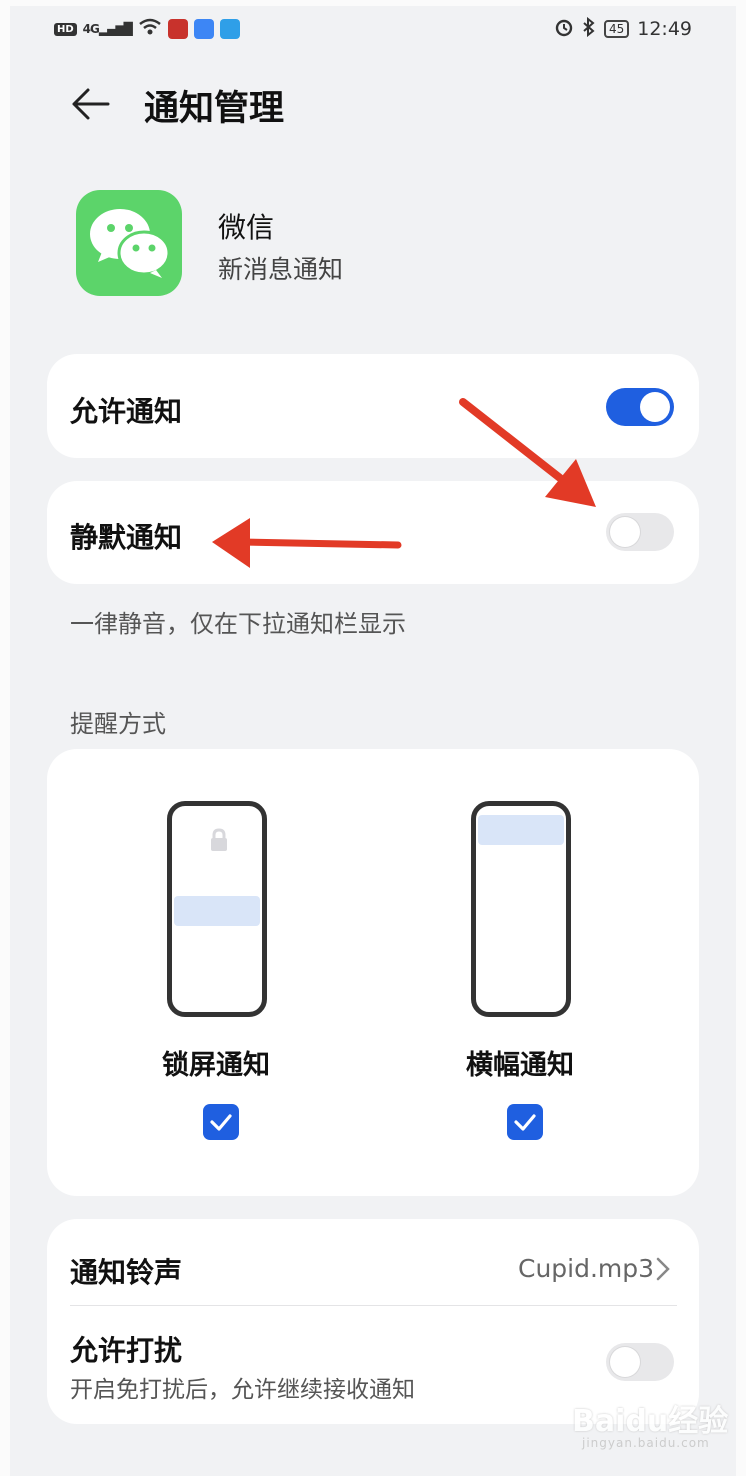 The image size is (746, 1476). I want to click on annotation-arrow-diagonal, so click(527, 452).